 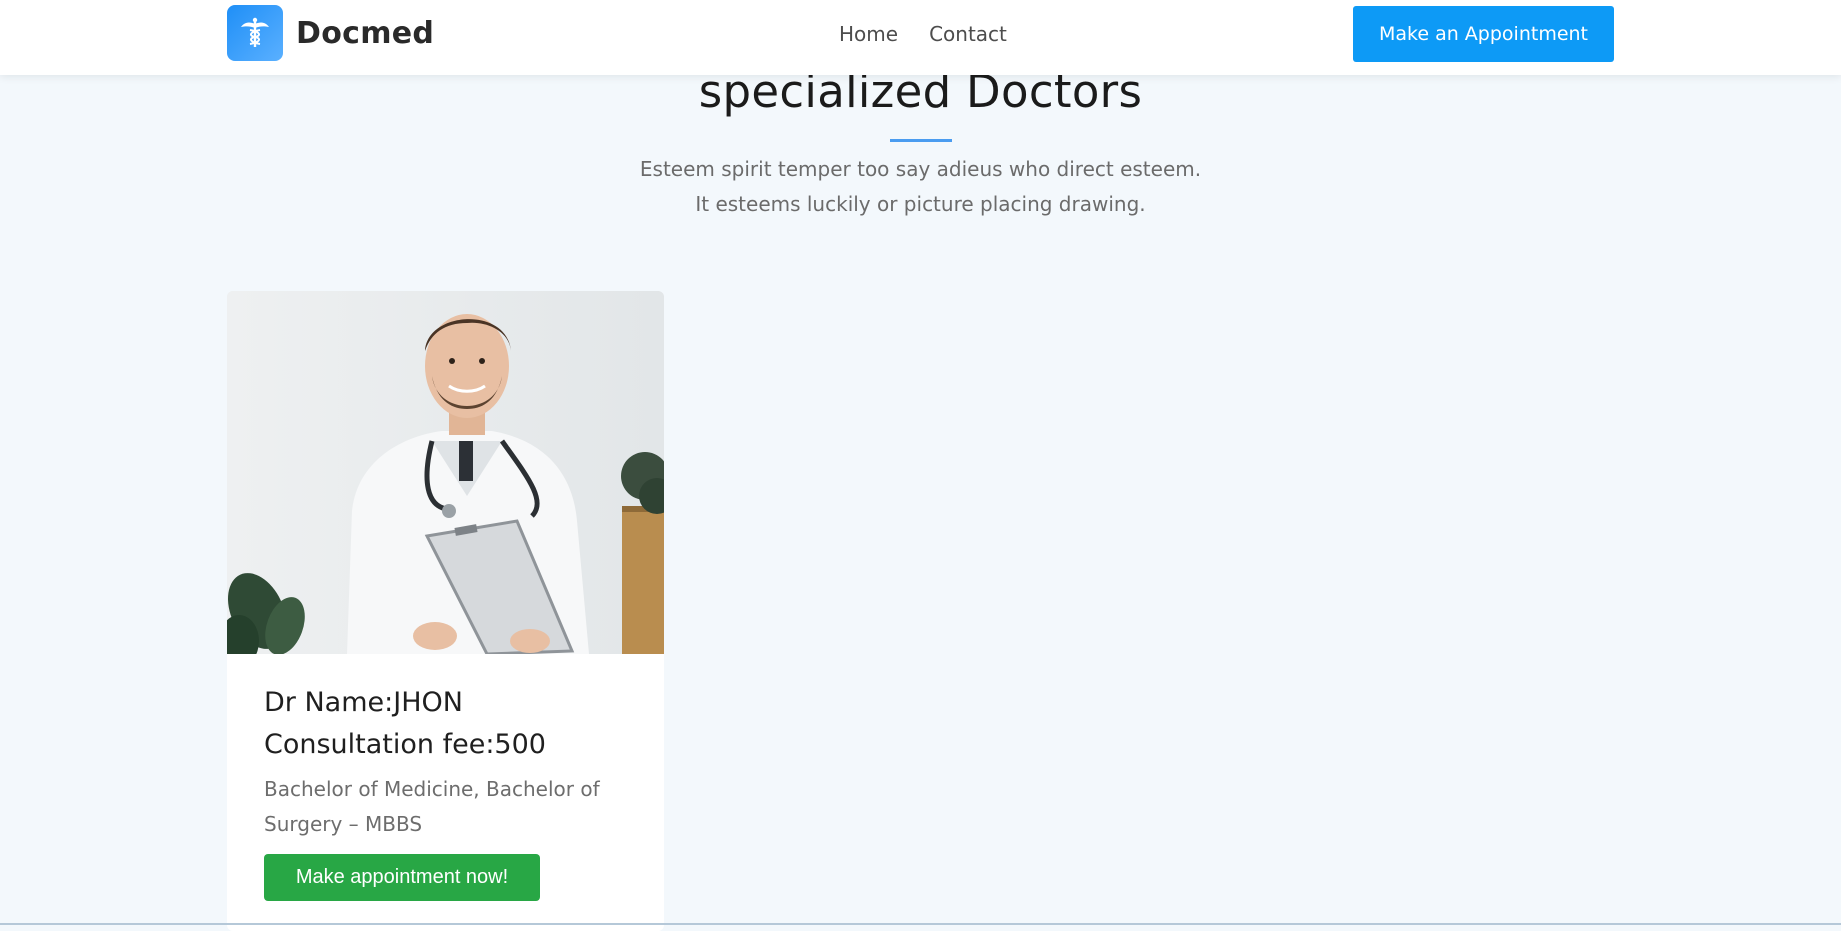 I want to click on nav-link-contact: Contact, so click(x=968, y=34).